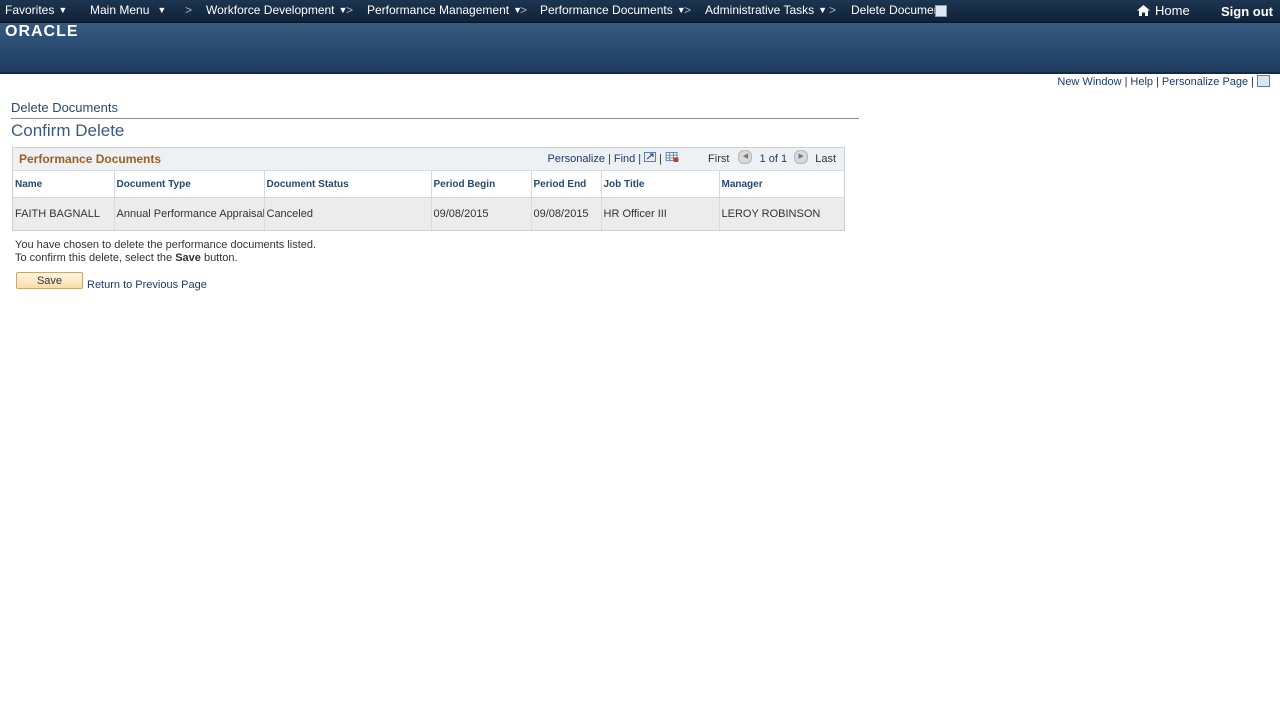 This screenshot has height=720, width=1280. I want to click on download-spreadsheet-icon, so click(672, 157).